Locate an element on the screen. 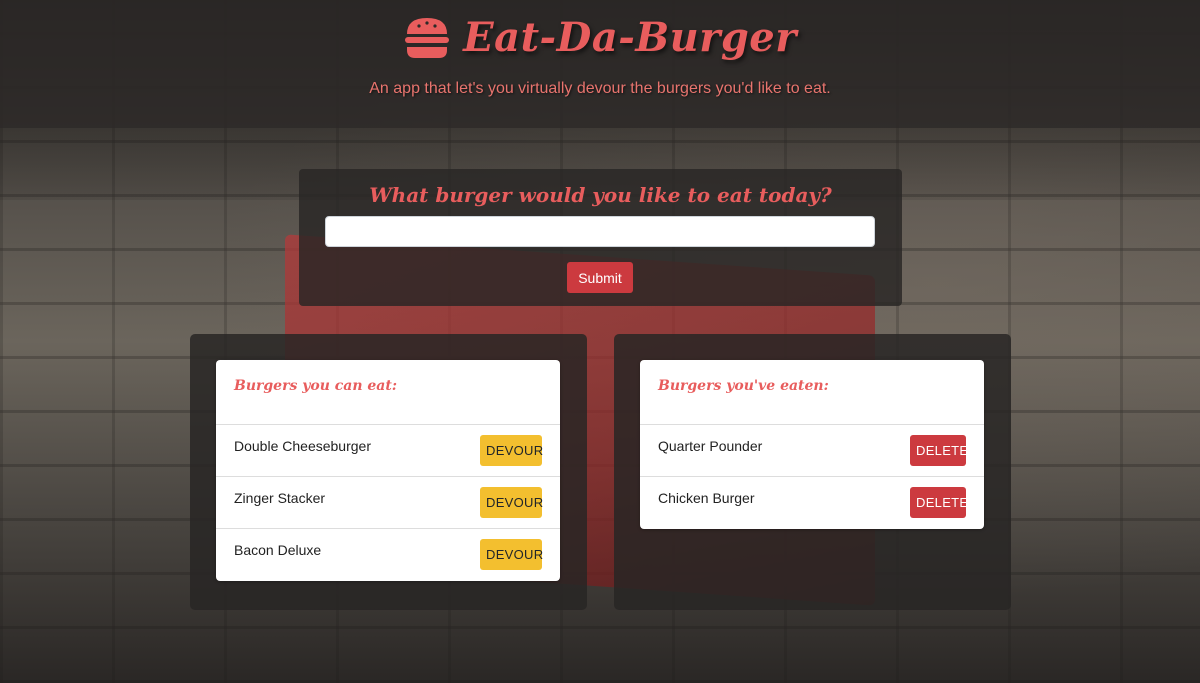 This screenshot has width=1200, height=683. eaten-burgers-heading: Burgers you've eaten: is located at coordinates (812, 392).